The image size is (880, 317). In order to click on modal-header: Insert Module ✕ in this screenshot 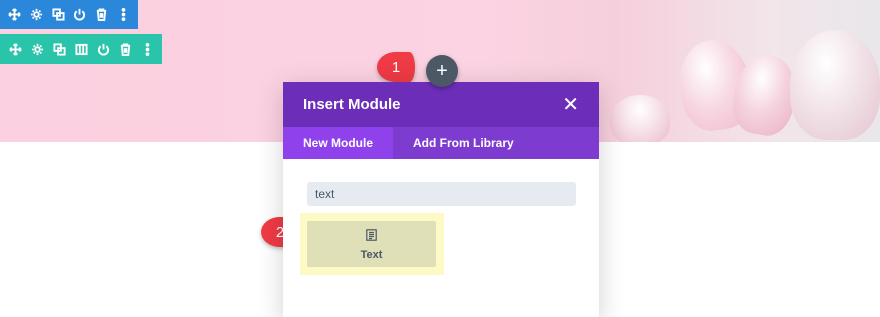, I will do `click(441, 104)`.